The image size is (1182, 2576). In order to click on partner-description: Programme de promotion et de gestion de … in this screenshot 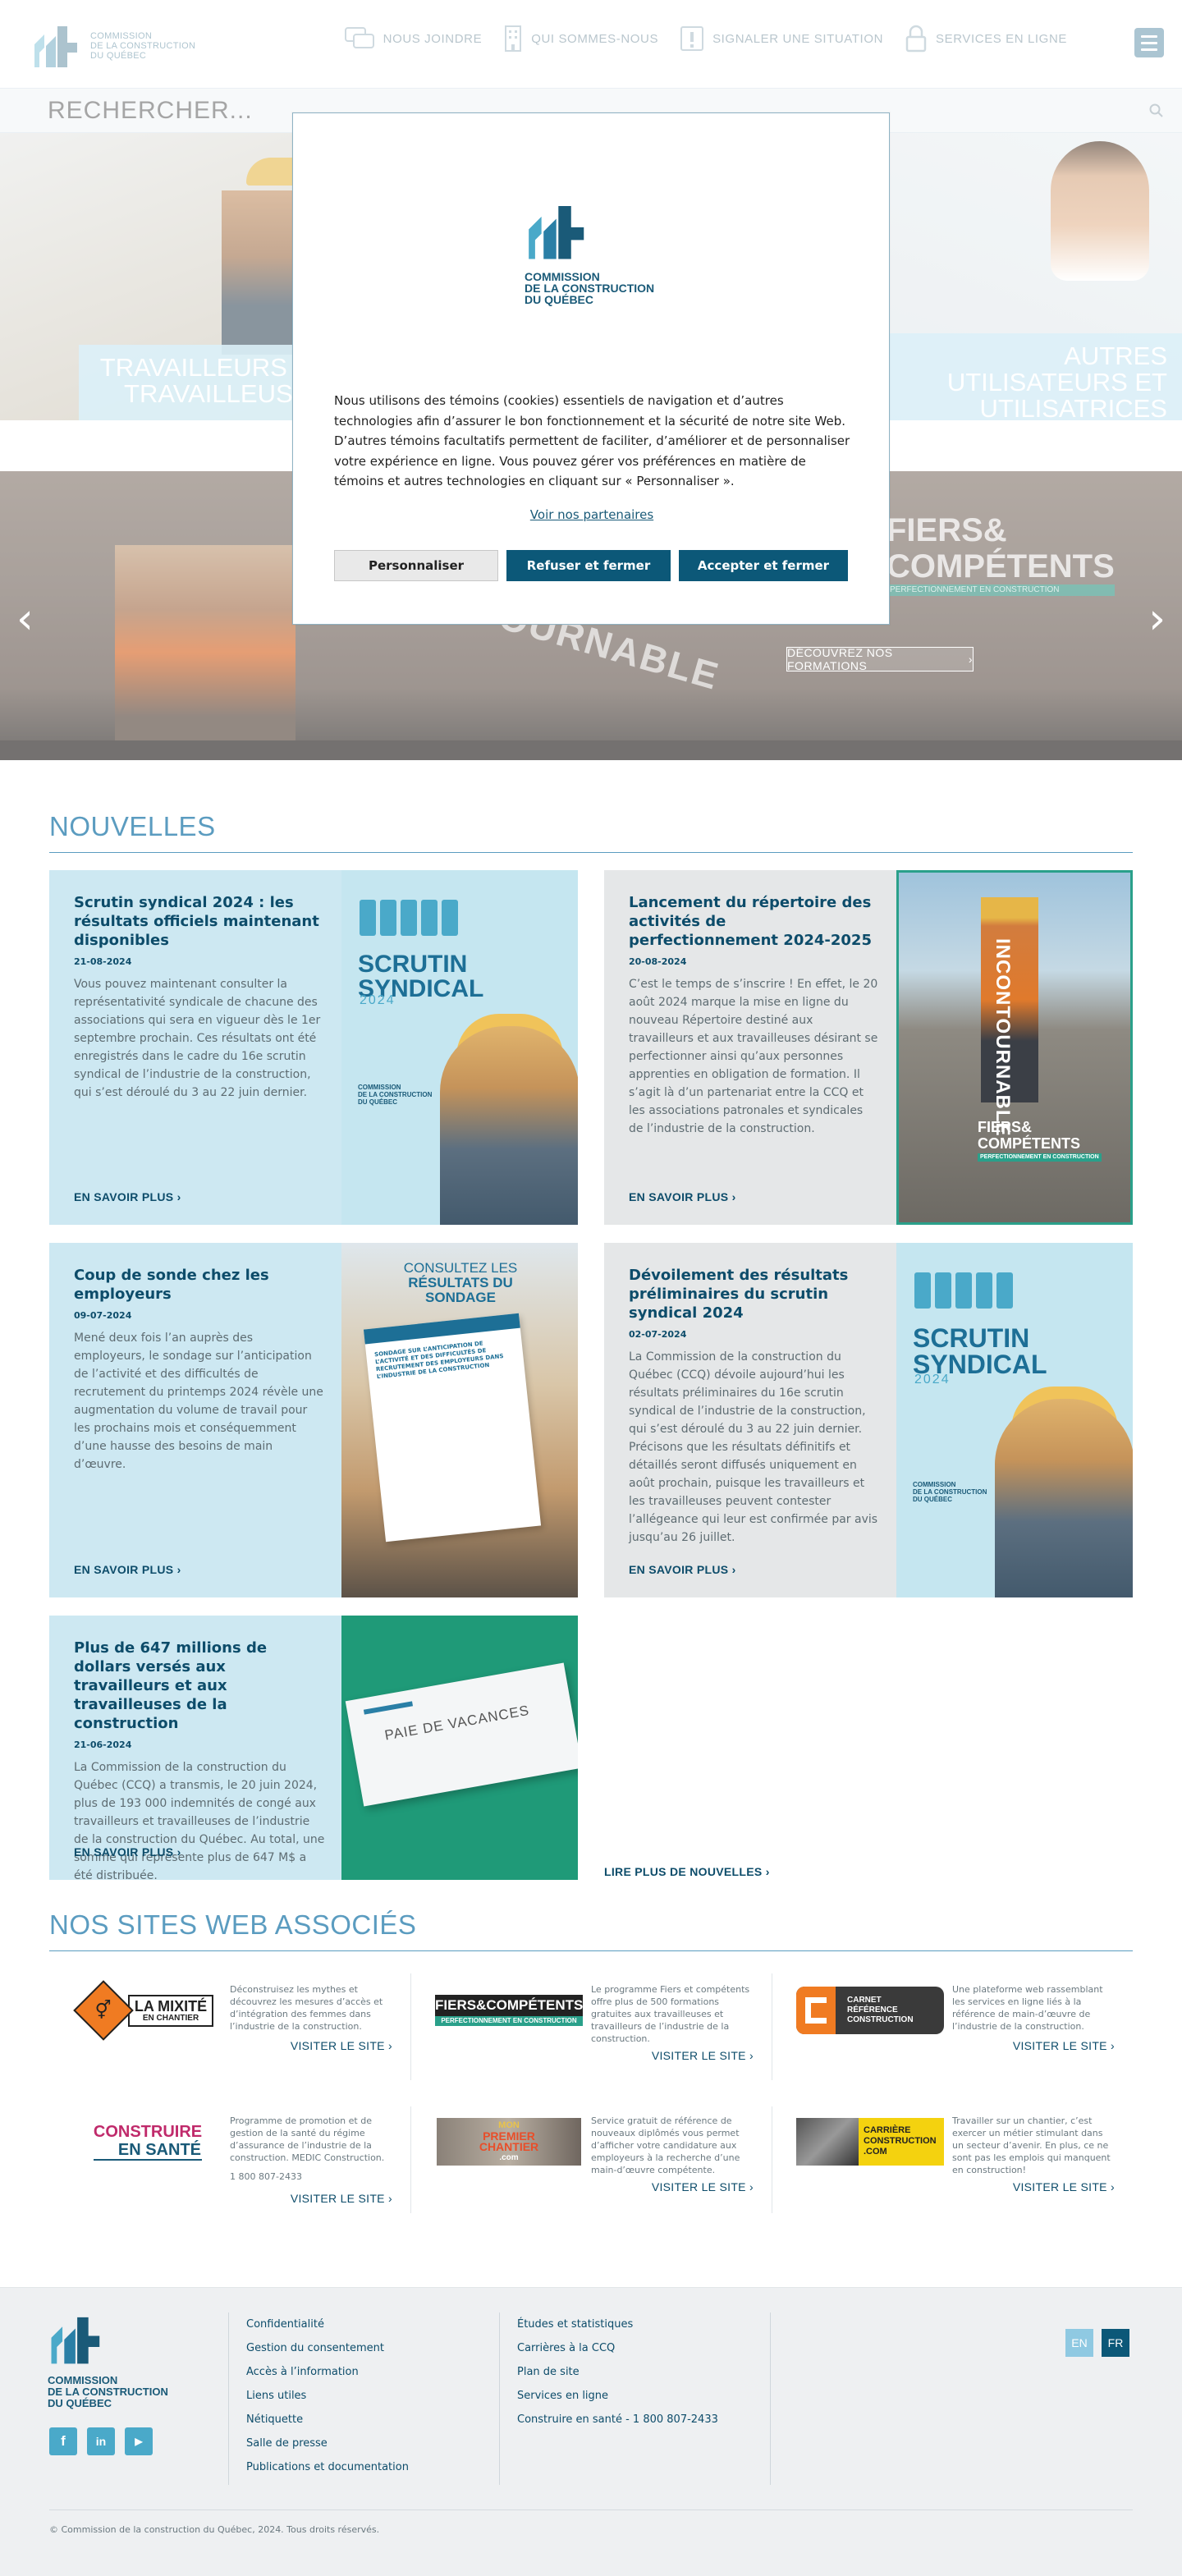, I will do `click(307, 2139)`.